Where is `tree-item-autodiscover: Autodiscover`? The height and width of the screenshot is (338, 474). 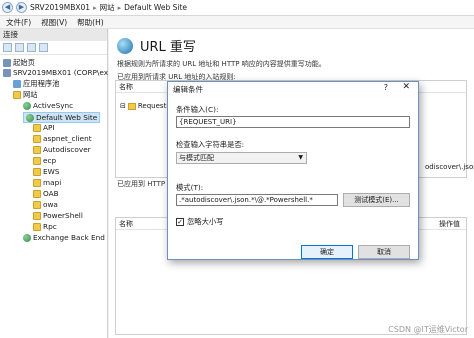 tree-item-autodiscover: Autodiscover is located at coordinates (62, 149).